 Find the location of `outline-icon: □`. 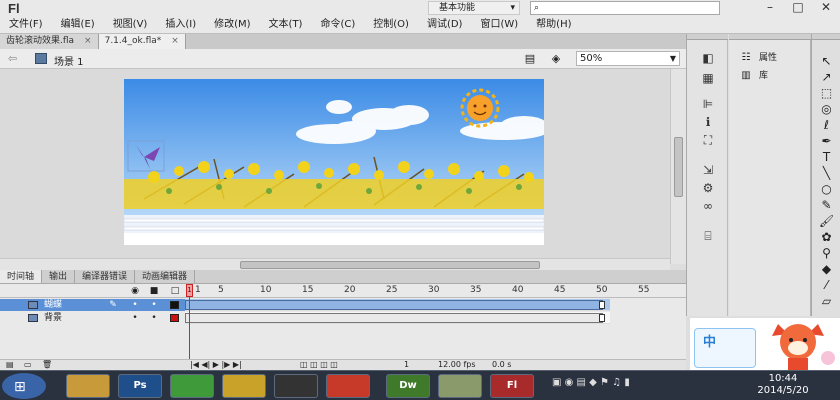

outline-icon: □ is located at coordinates (175, 291).